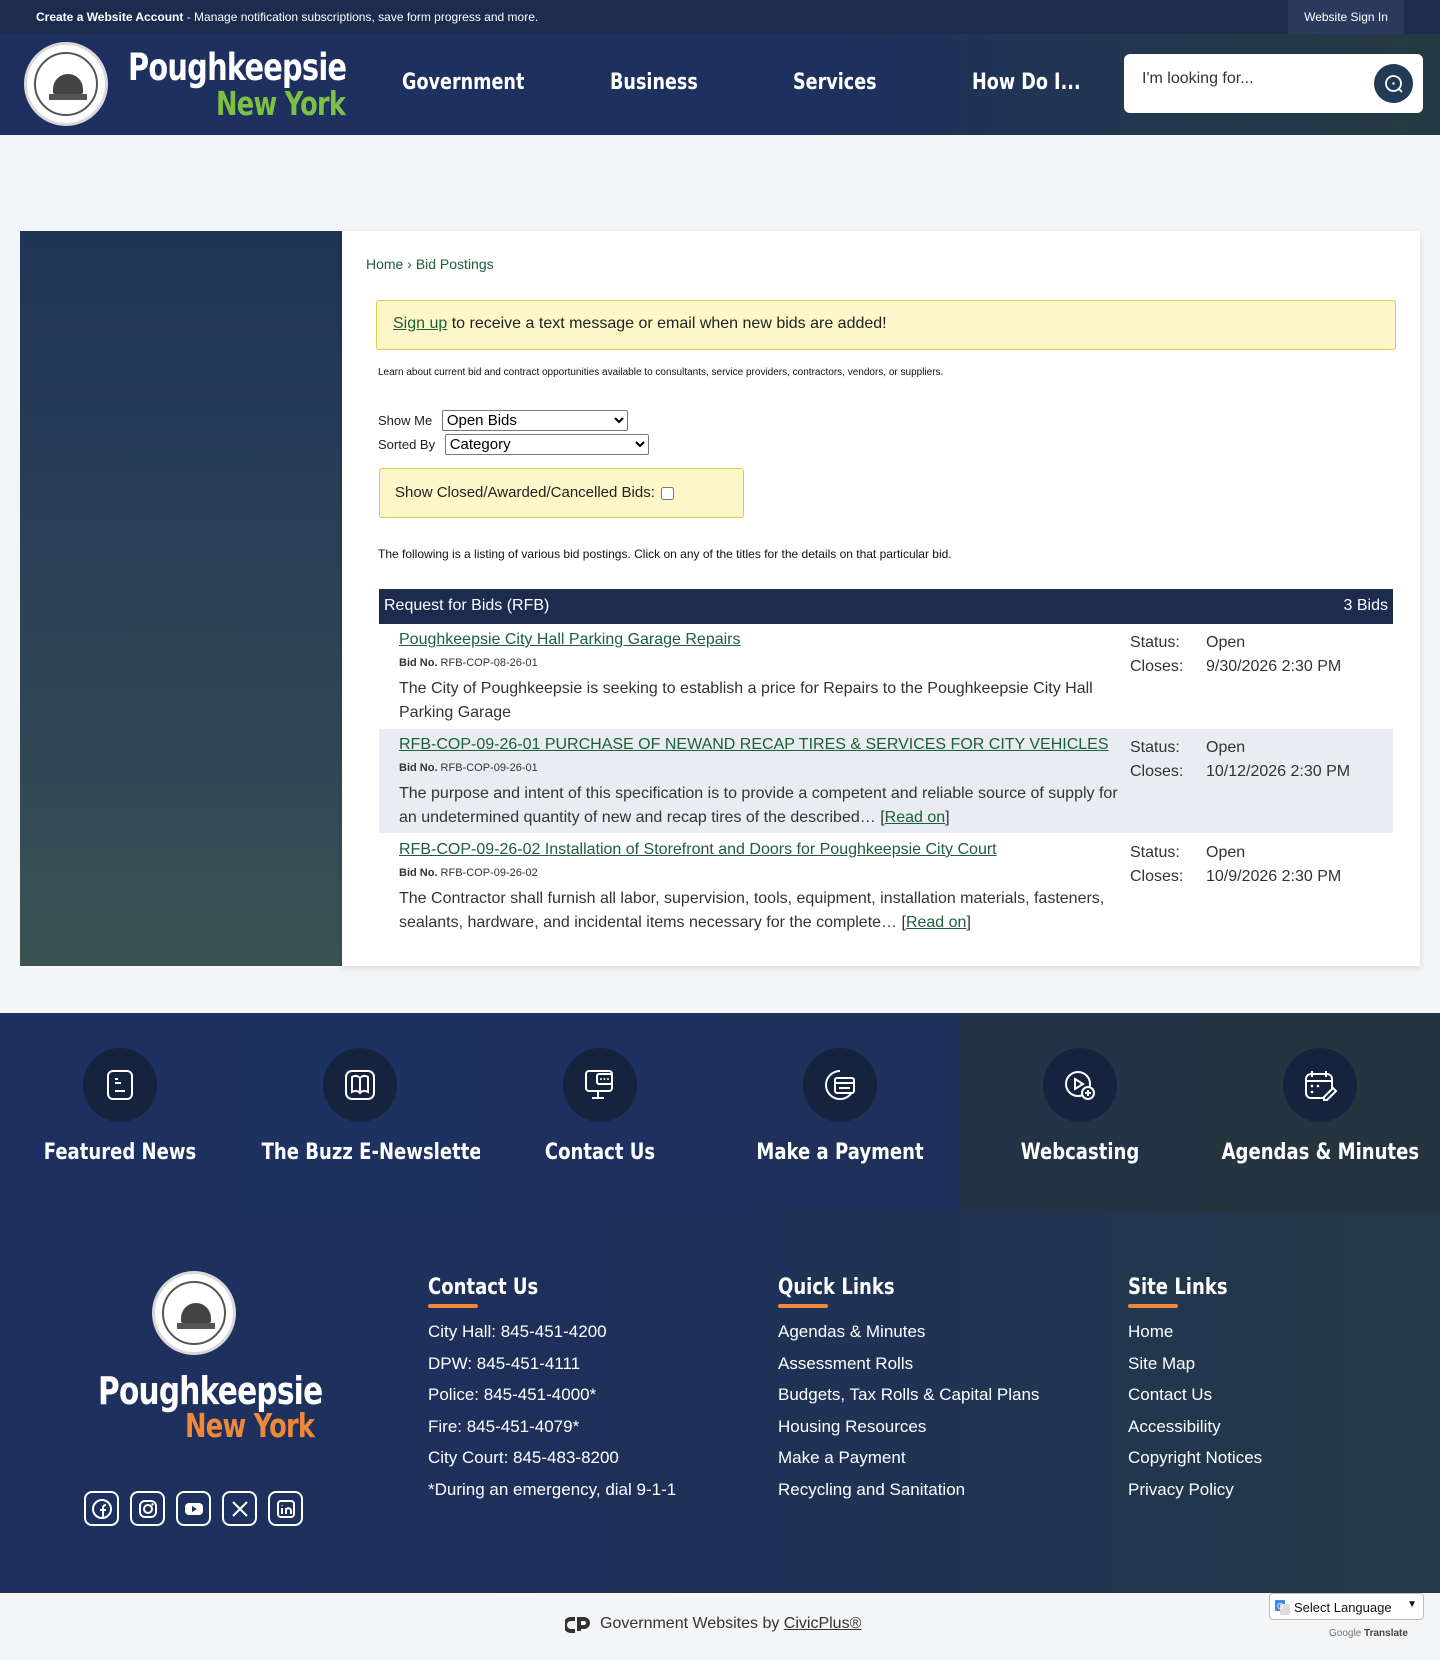 The height and width of the screenshot is (1660, 1440). I want to click on quick-link-label: Contact Us, so click(600, 1152).